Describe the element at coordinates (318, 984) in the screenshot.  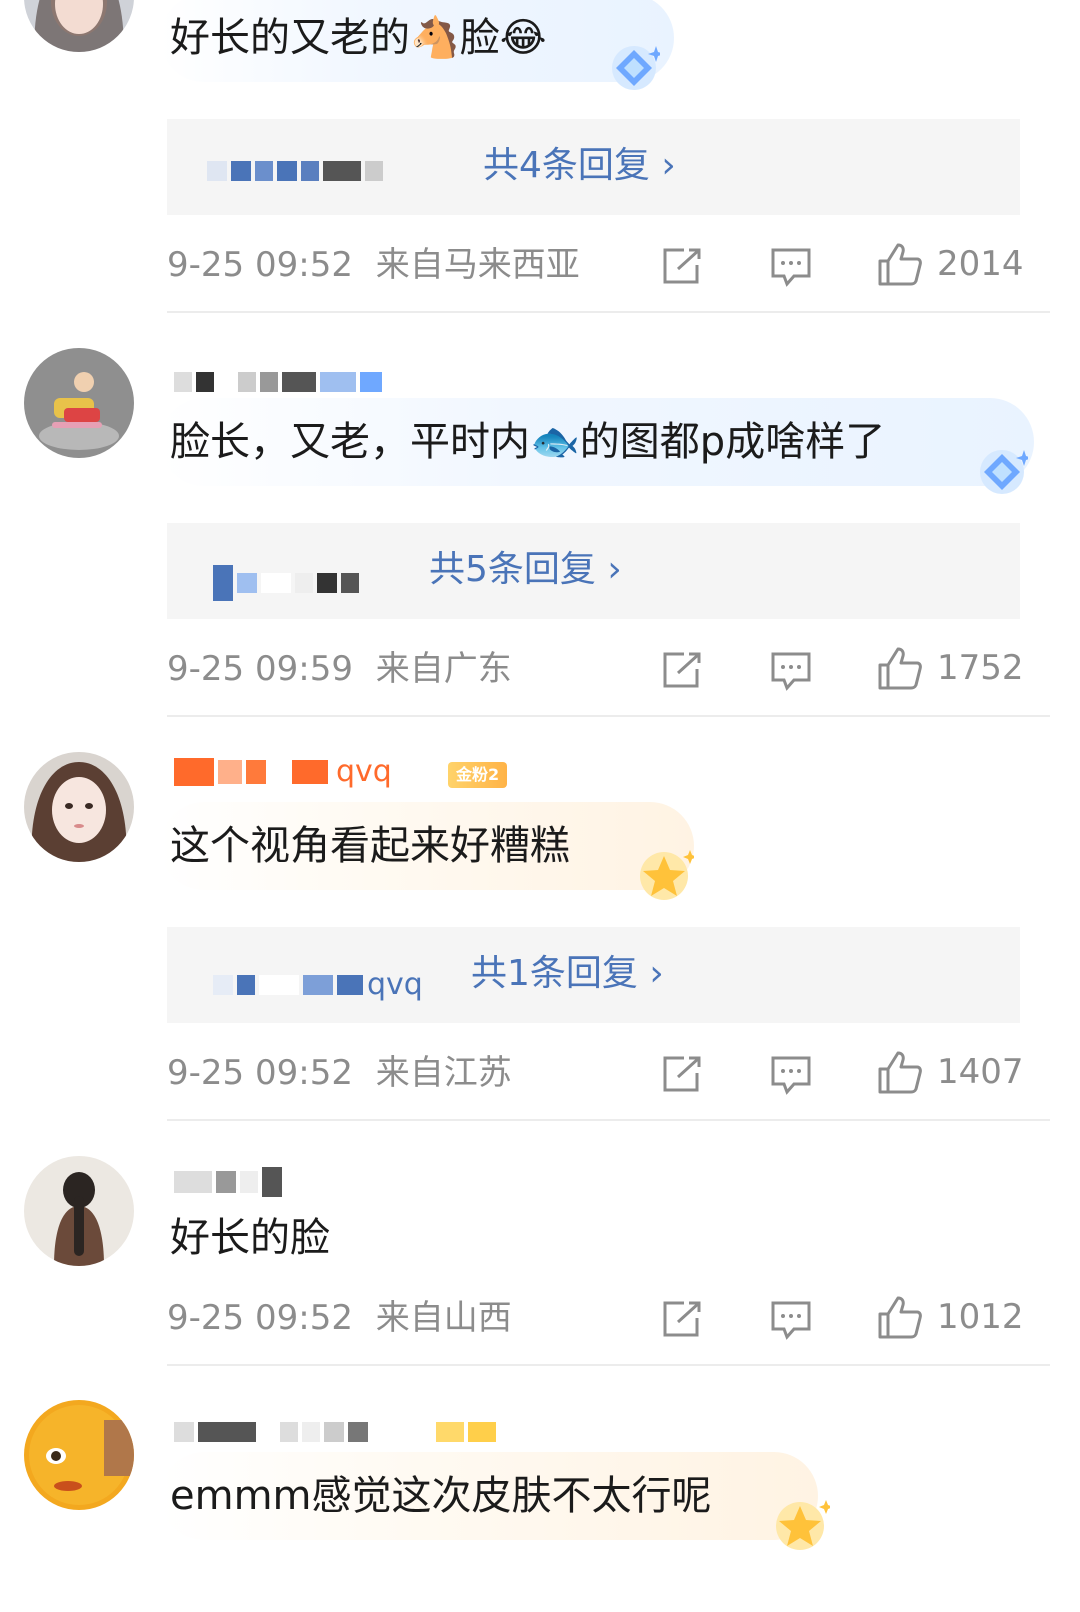
I see `reply-username: qvq` at that location.